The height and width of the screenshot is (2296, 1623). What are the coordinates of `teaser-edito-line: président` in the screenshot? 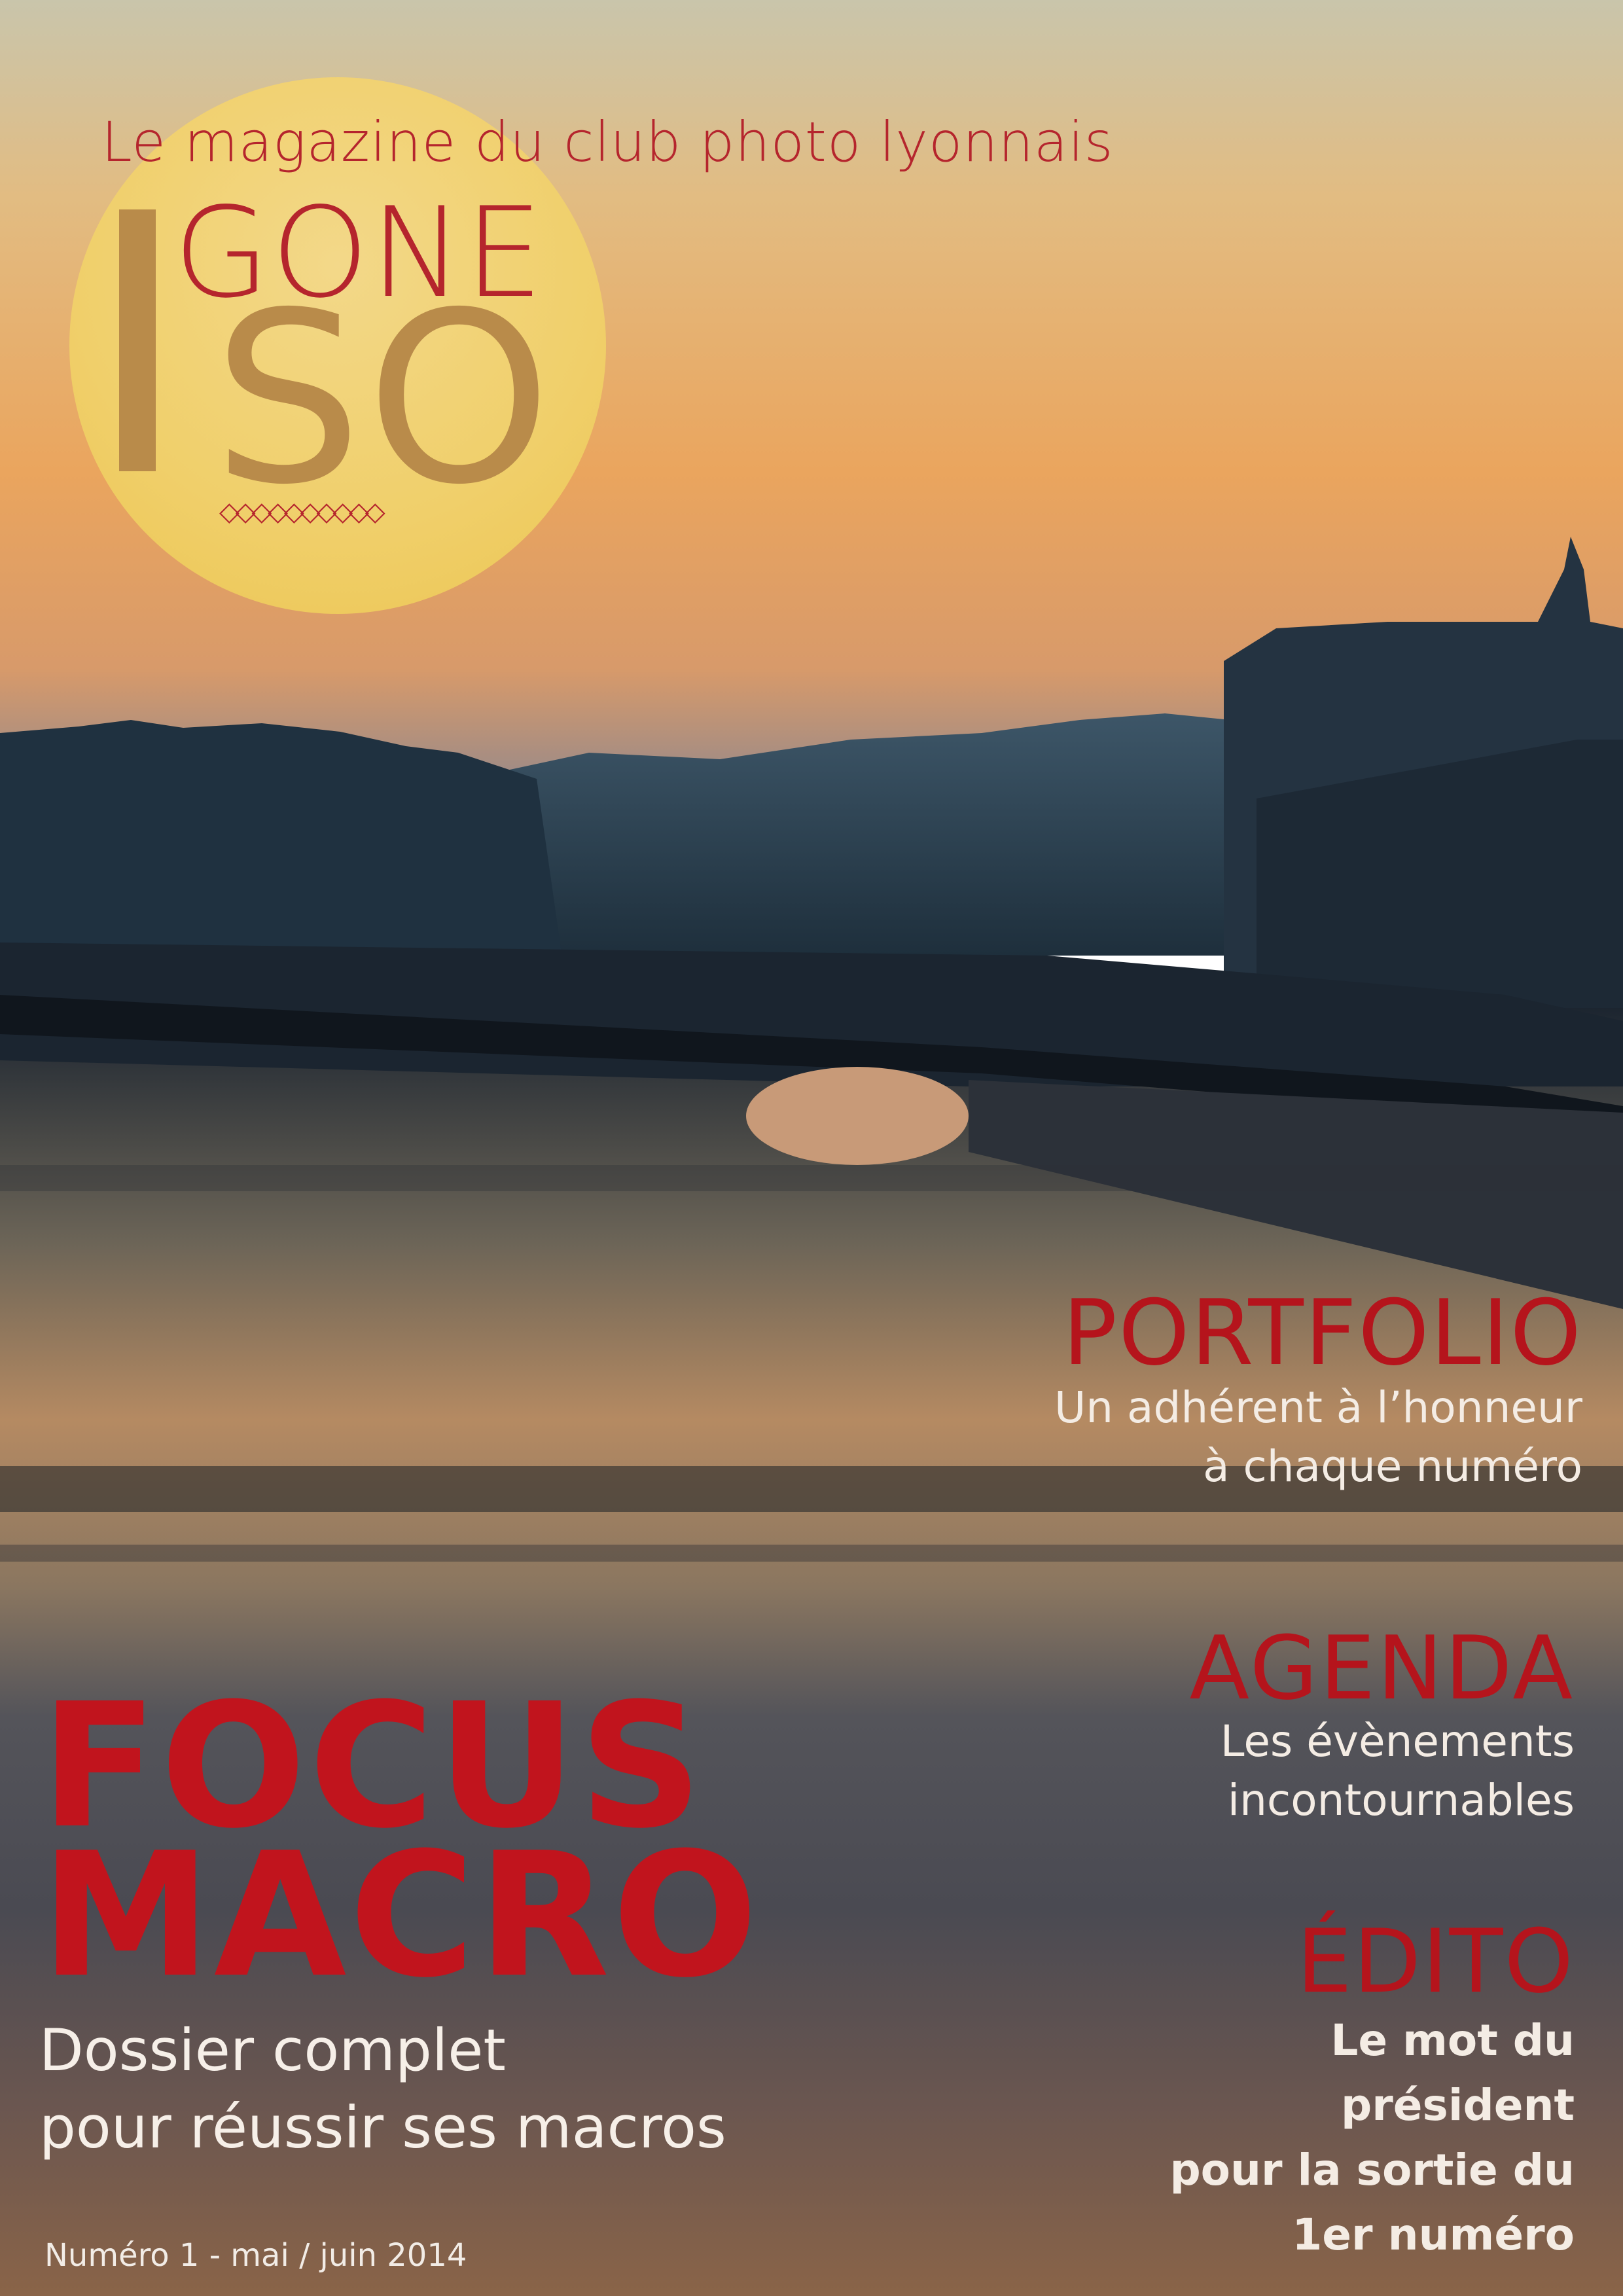 It's located at (1458, 2105).